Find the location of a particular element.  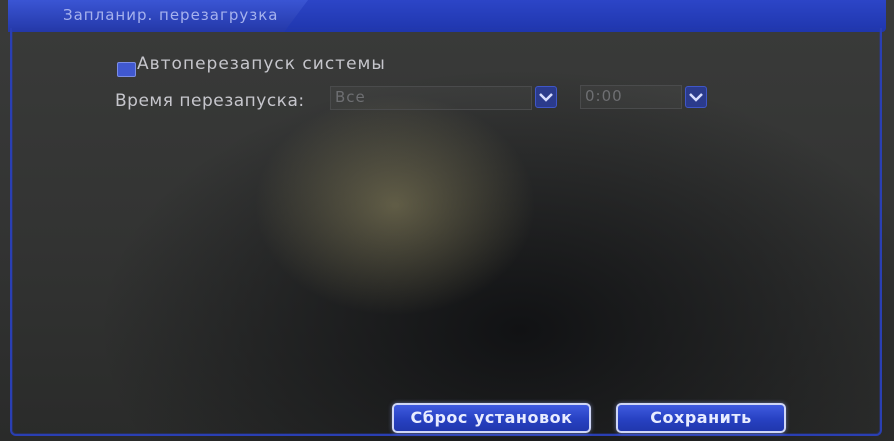

auto-restart-label: Автоперезапуск системы is located at coordinates (261, 64).